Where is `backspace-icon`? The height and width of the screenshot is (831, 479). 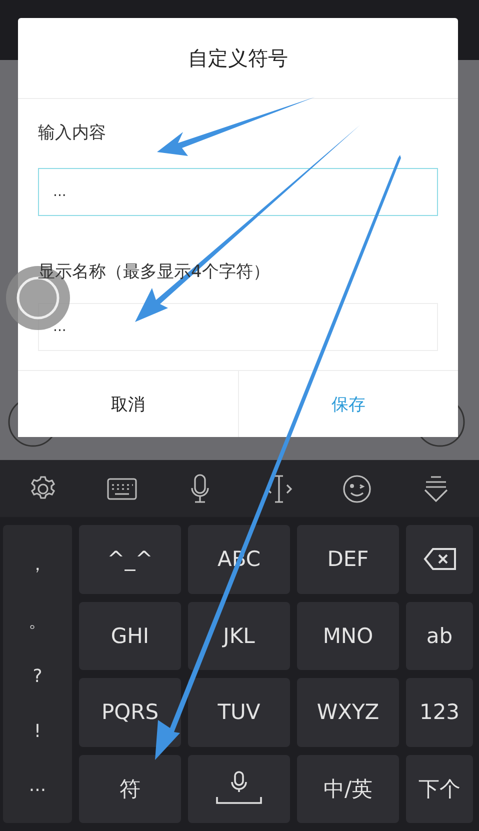
backspace-icon is located at coordinates (439, 559).